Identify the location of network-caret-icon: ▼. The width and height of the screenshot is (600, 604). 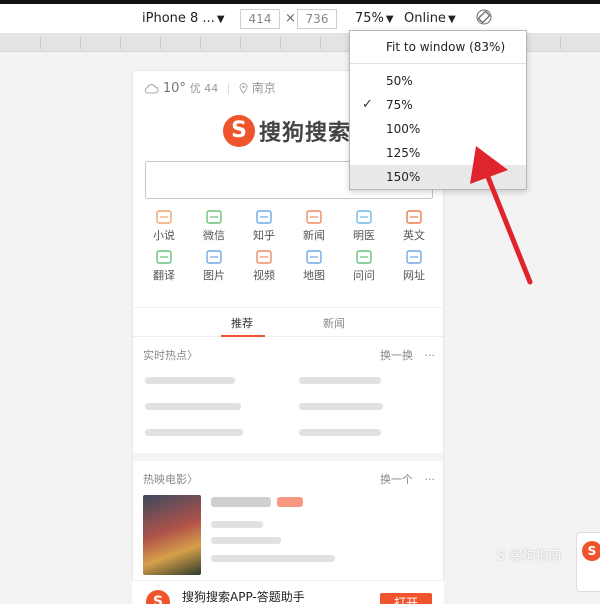
(451, 19).